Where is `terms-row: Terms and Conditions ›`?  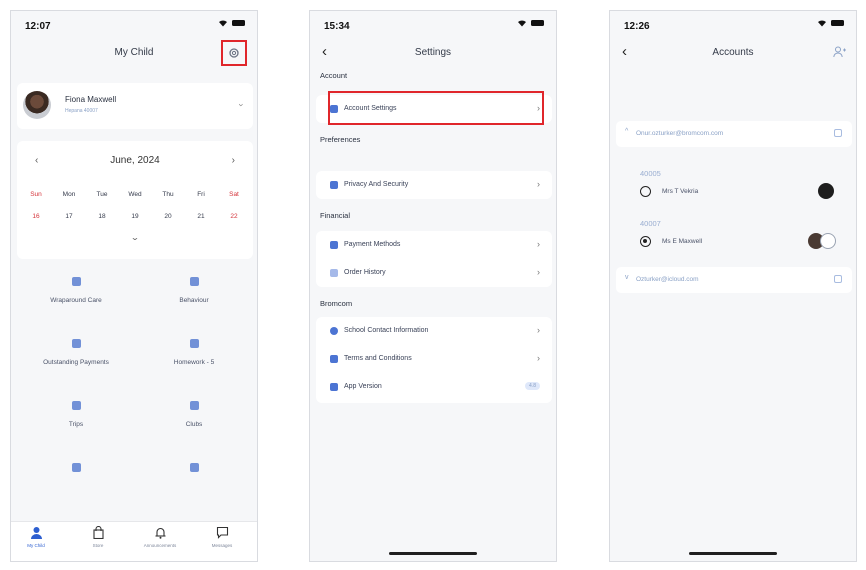 terms-row: Terms and Conditions › is located at coordinates (434, 359).